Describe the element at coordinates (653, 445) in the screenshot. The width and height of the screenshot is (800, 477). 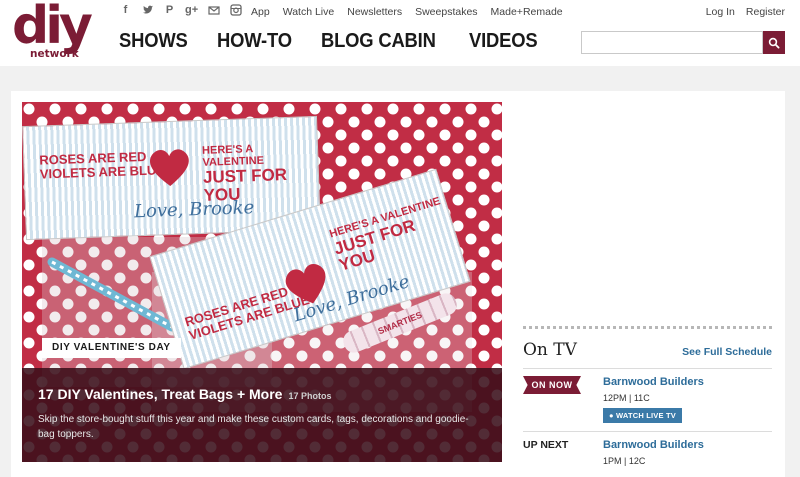
I see `up-next-show-link: Barnwood Builders` at that location.